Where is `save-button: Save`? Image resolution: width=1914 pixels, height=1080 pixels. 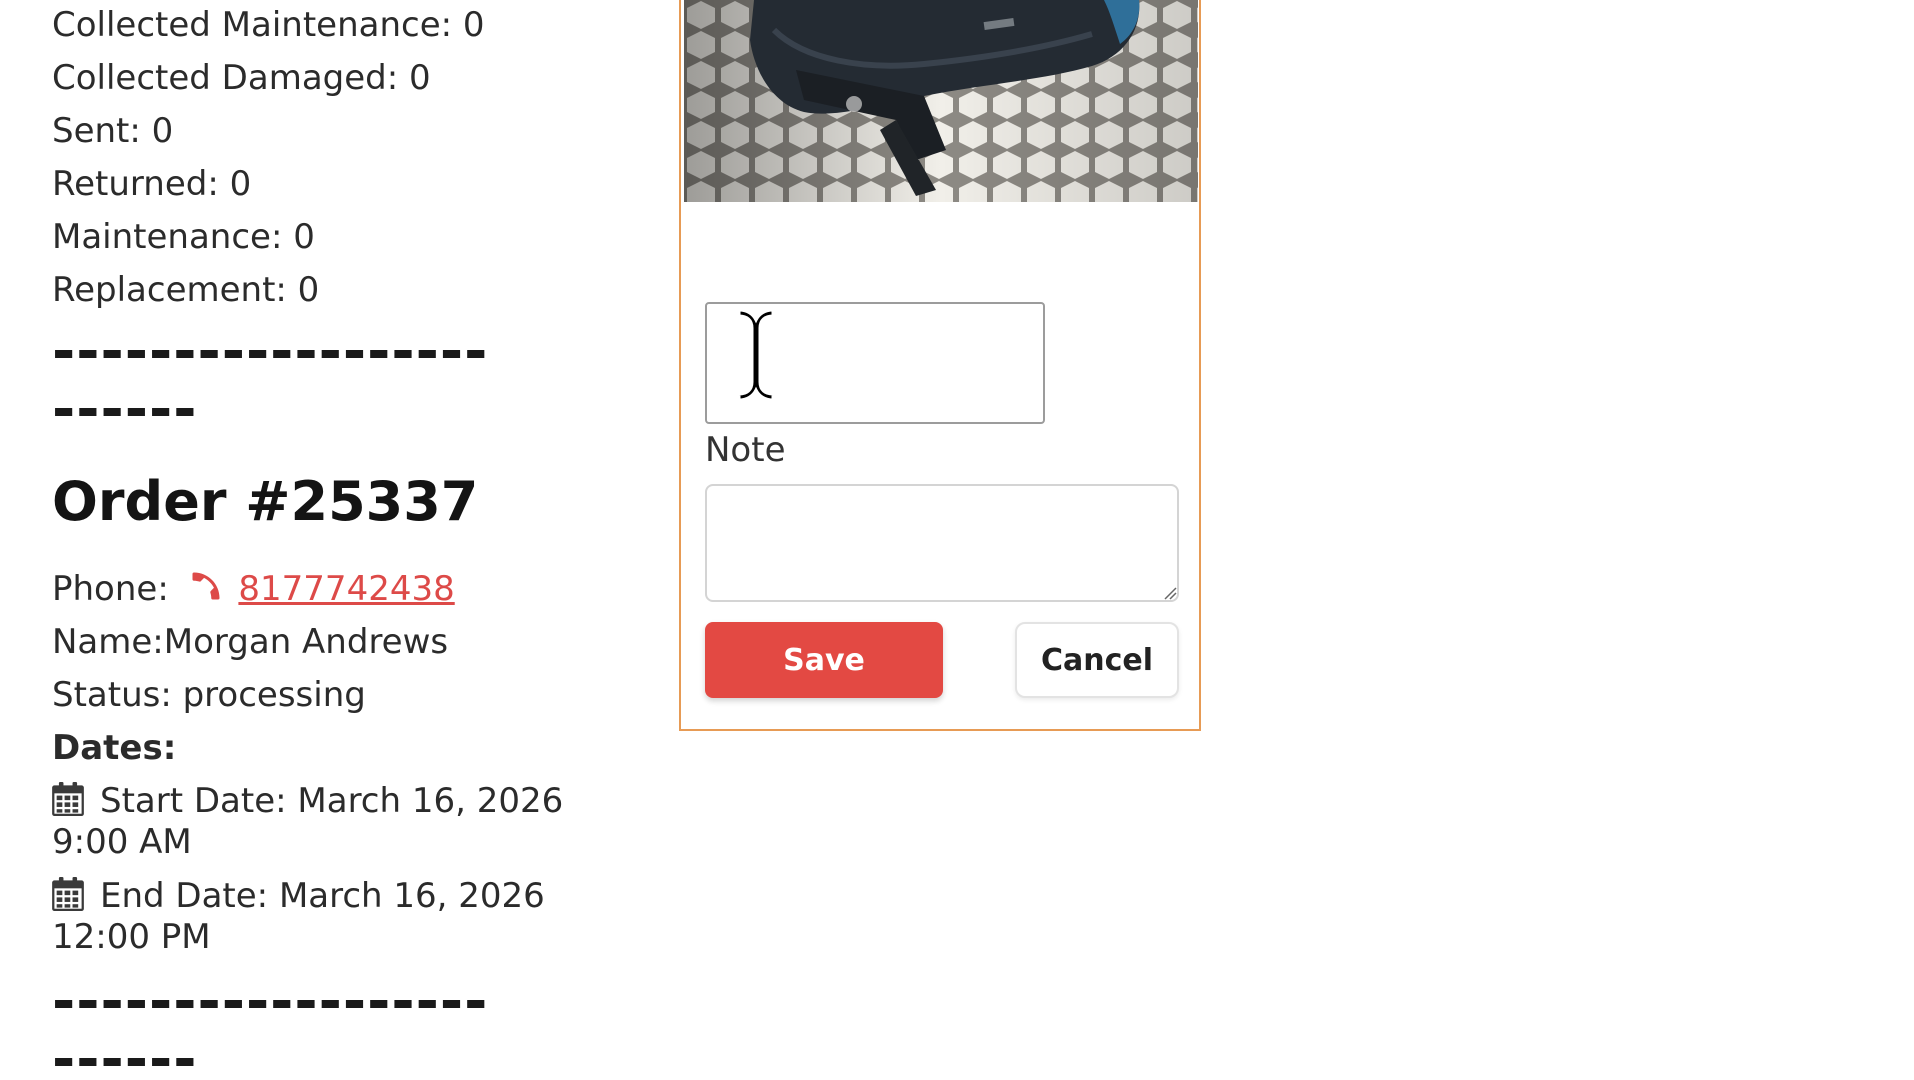 save-button: Save is located at coordinates (824, 660).